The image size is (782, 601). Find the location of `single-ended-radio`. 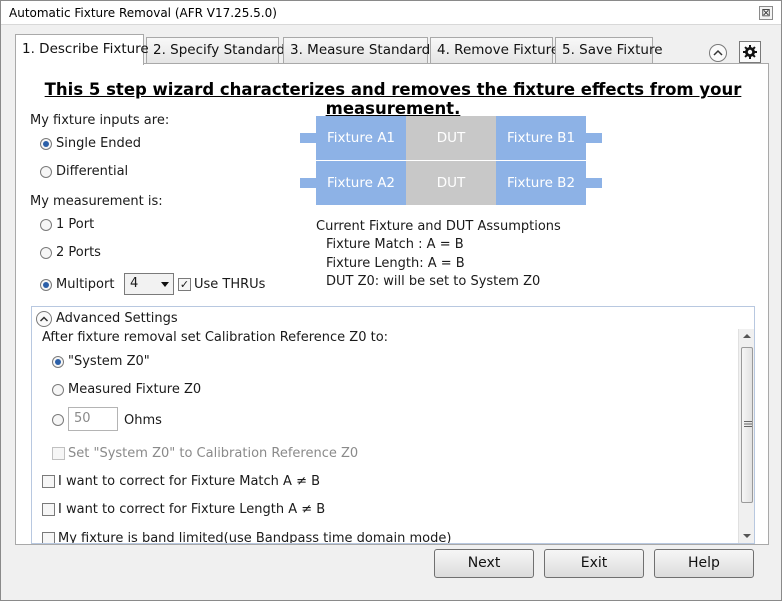

single-ended-radio is located at coordinates (46, 144).